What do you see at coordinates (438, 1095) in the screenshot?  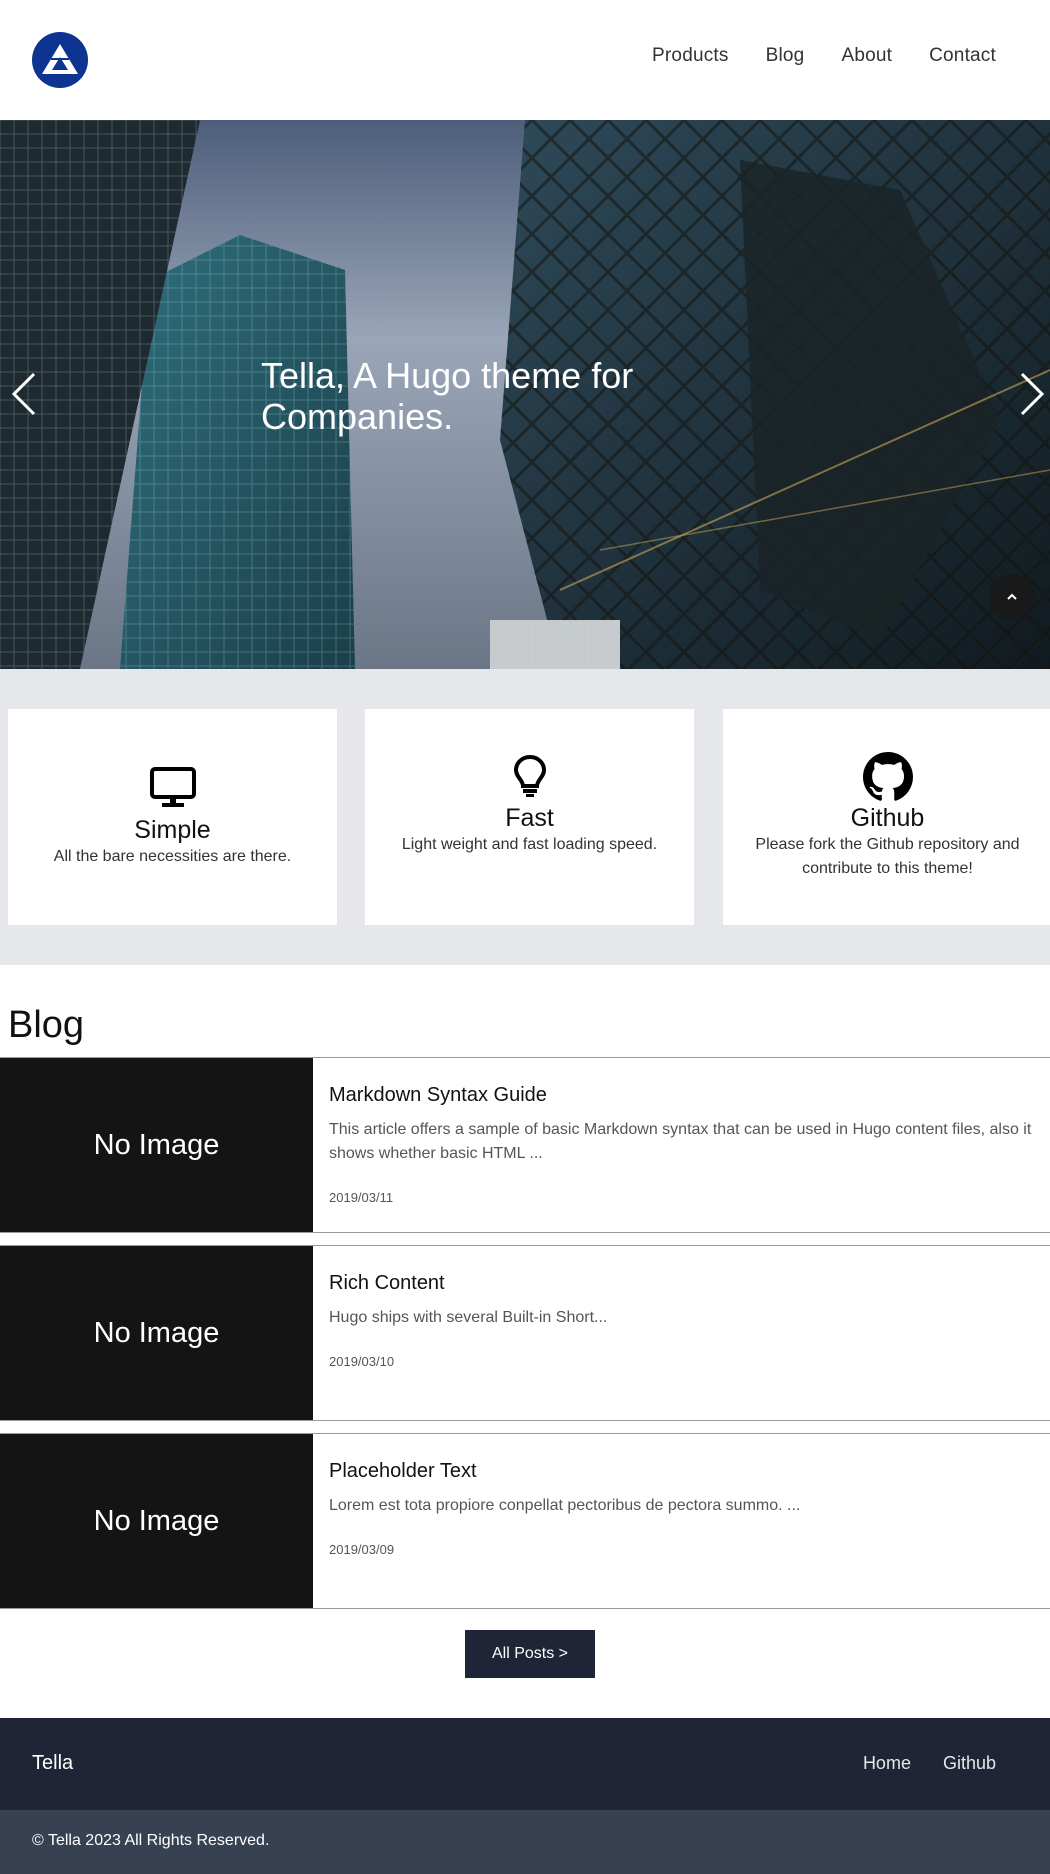 I see `post-title: Markdown Syntax Guide` at bounding box center [438, 1095].